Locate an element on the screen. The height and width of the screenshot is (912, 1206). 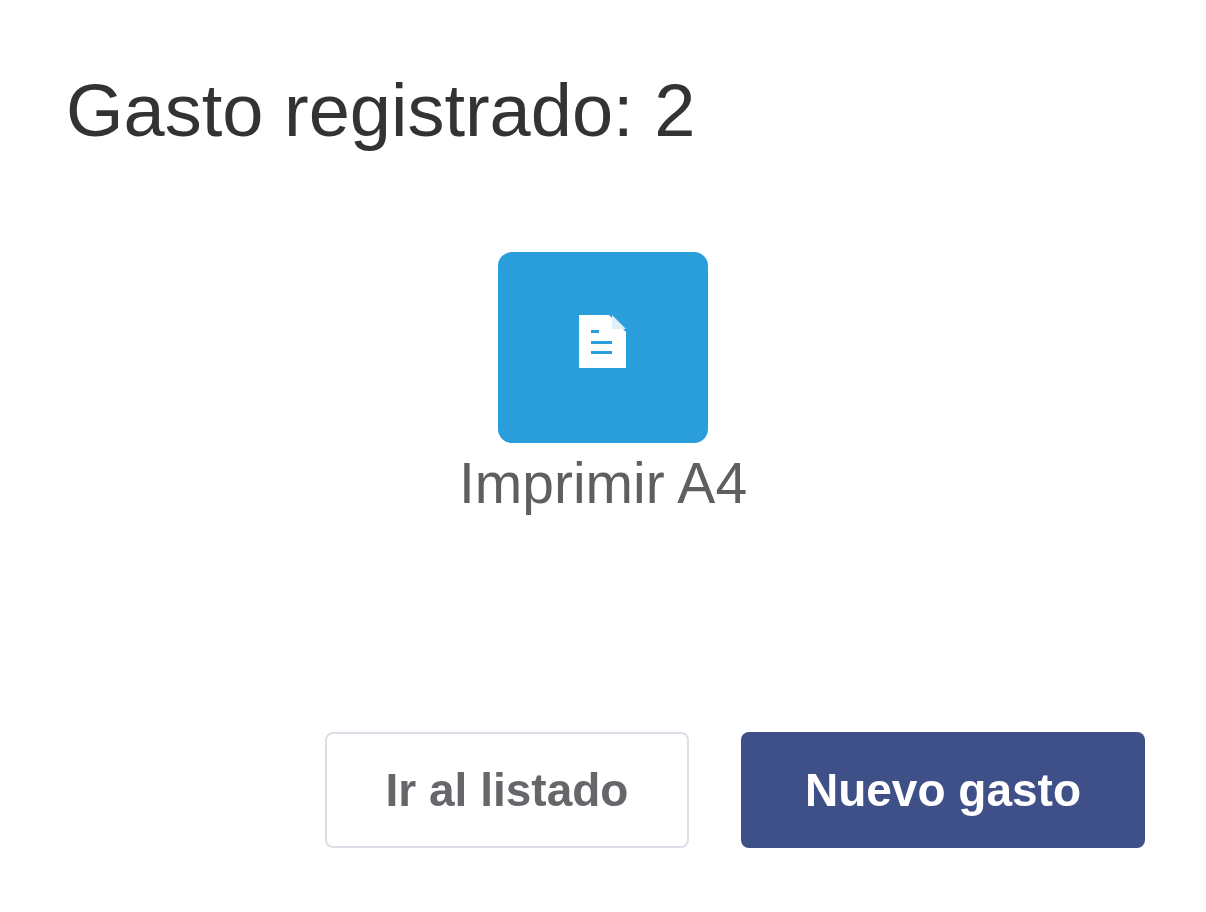
print-option: Imprimir A4 is located at coordinates (603, 384).